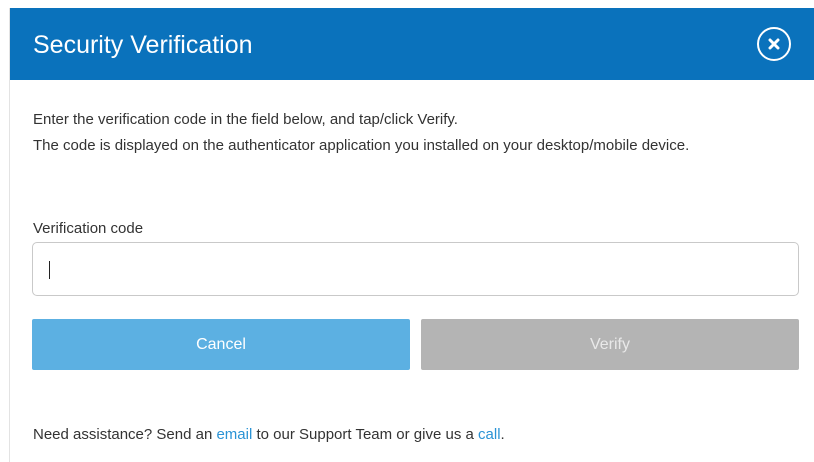 The height and width of the screenshot is (462, 814). Describe the element at coordinates (234, 434) in the screenshot. I see `email-link: email` at that location.